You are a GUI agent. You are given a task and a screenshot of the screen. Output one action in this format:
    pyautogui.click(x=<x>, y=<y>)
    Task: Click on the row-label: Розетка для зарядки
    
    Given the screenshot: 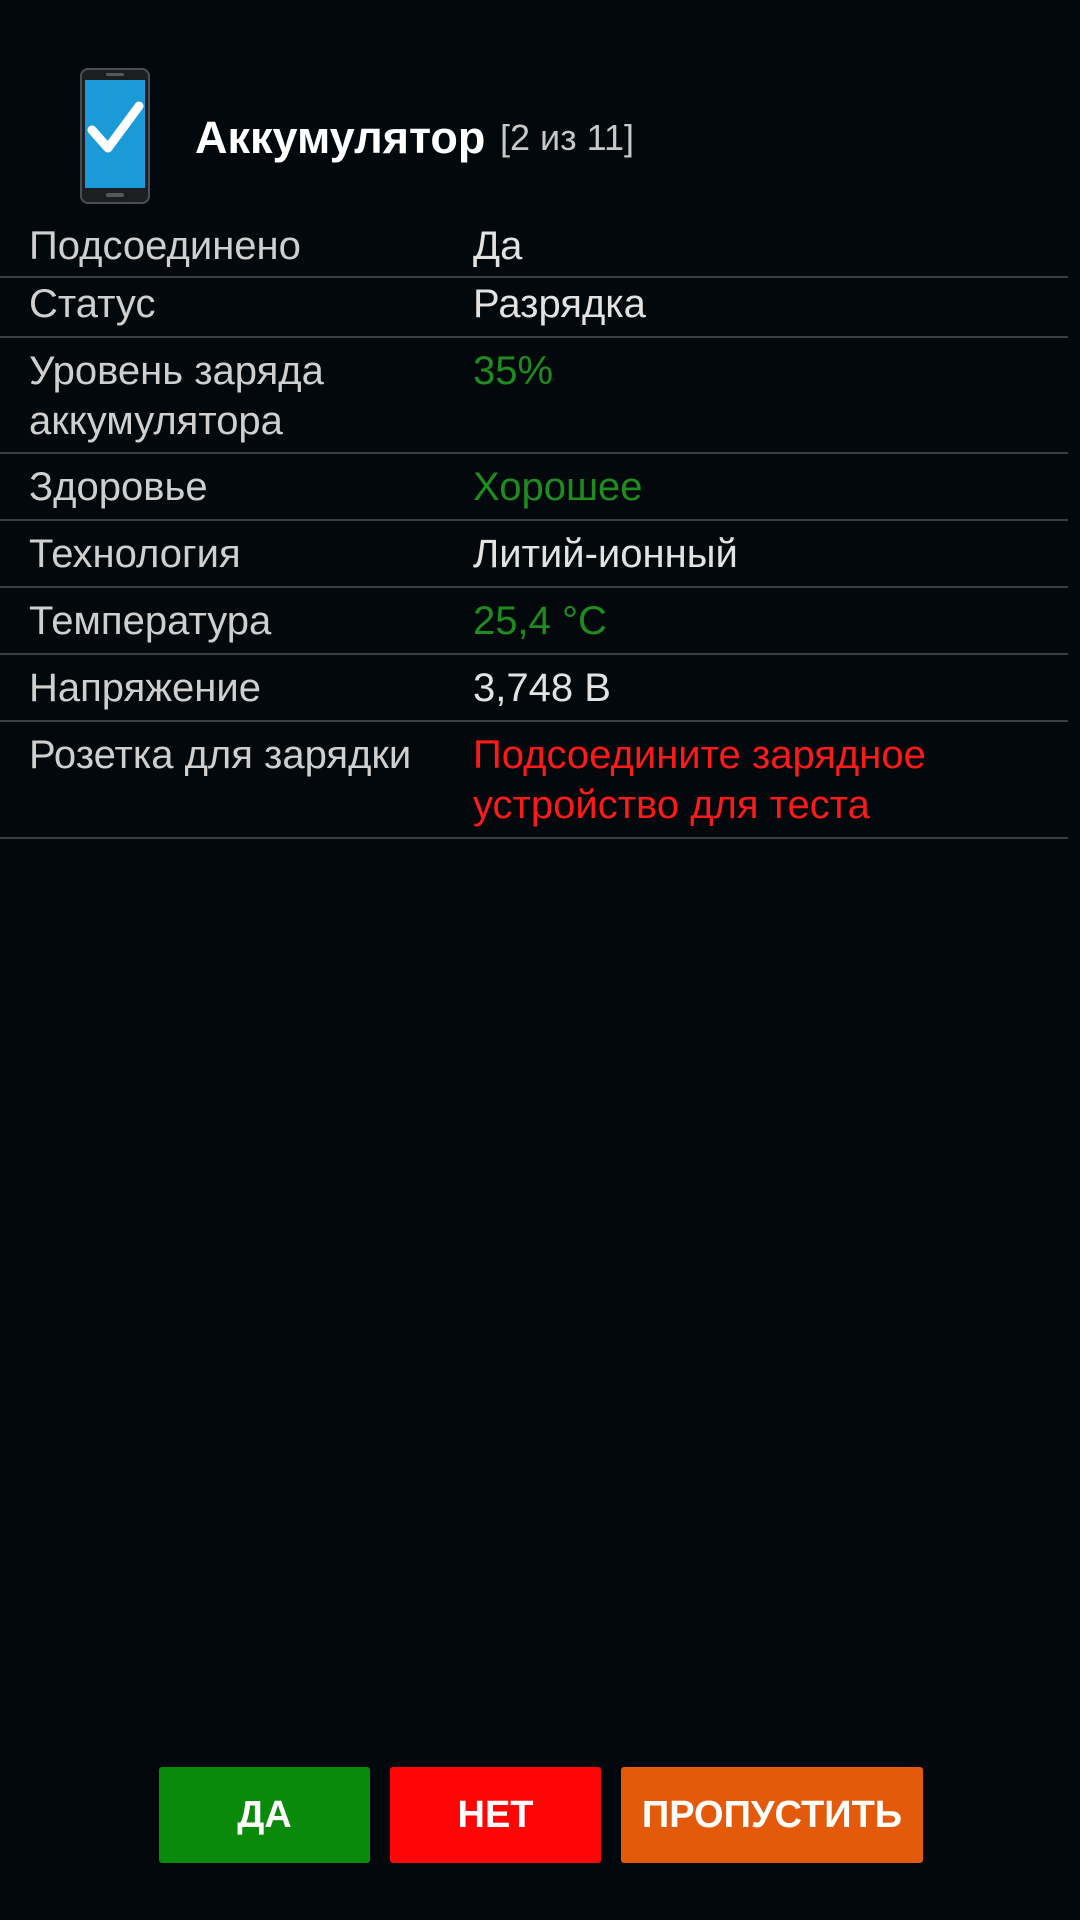 What is the action you would take?
    pyautogui.click(x=220, y=755)
    